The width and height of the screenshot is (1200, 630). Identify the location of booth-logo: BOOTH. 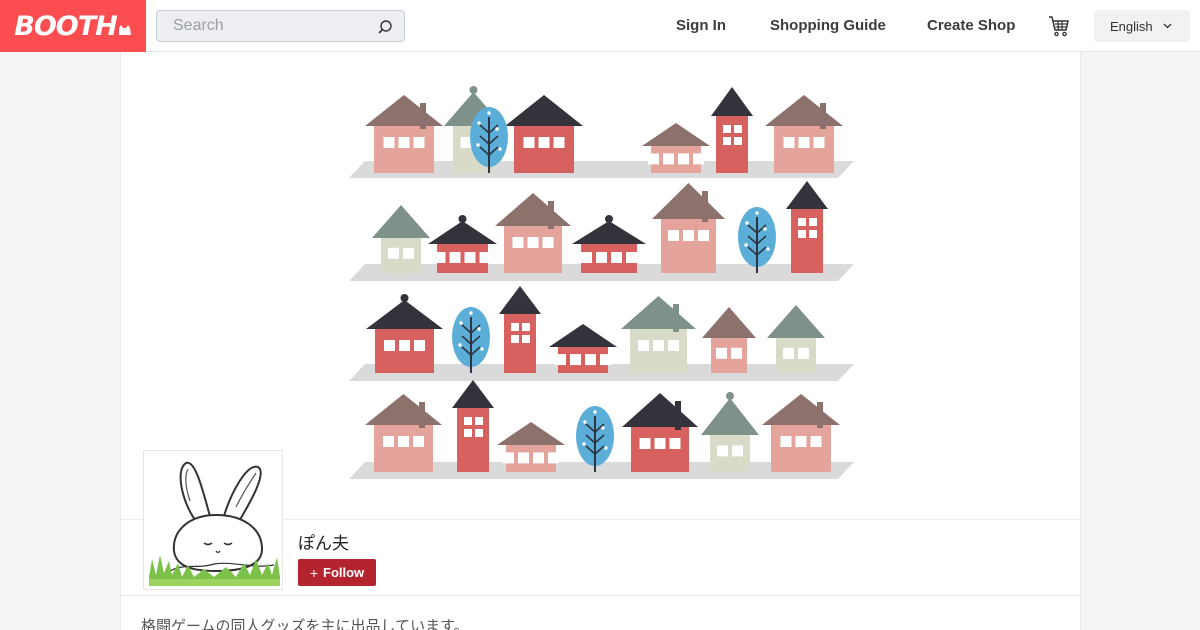
(73, 26).